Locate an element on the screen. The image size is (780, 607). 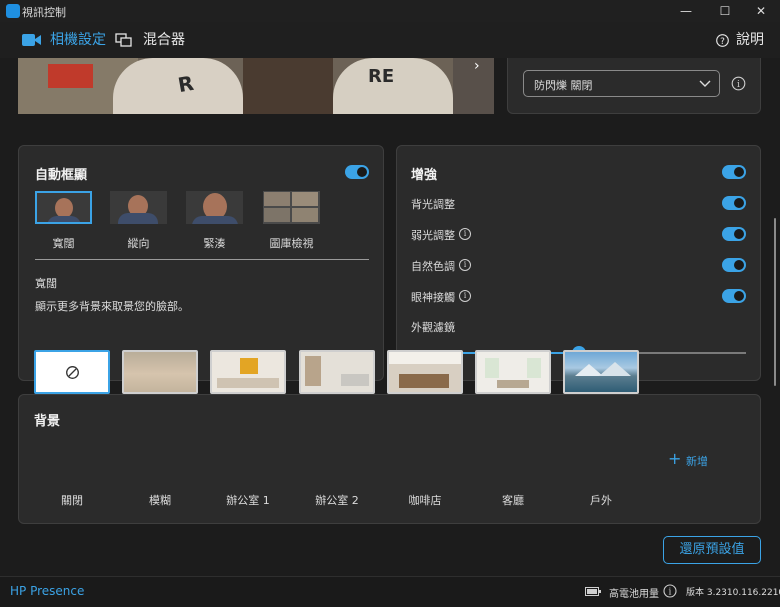
help-icon: ? is located at coordinates (722, 40).